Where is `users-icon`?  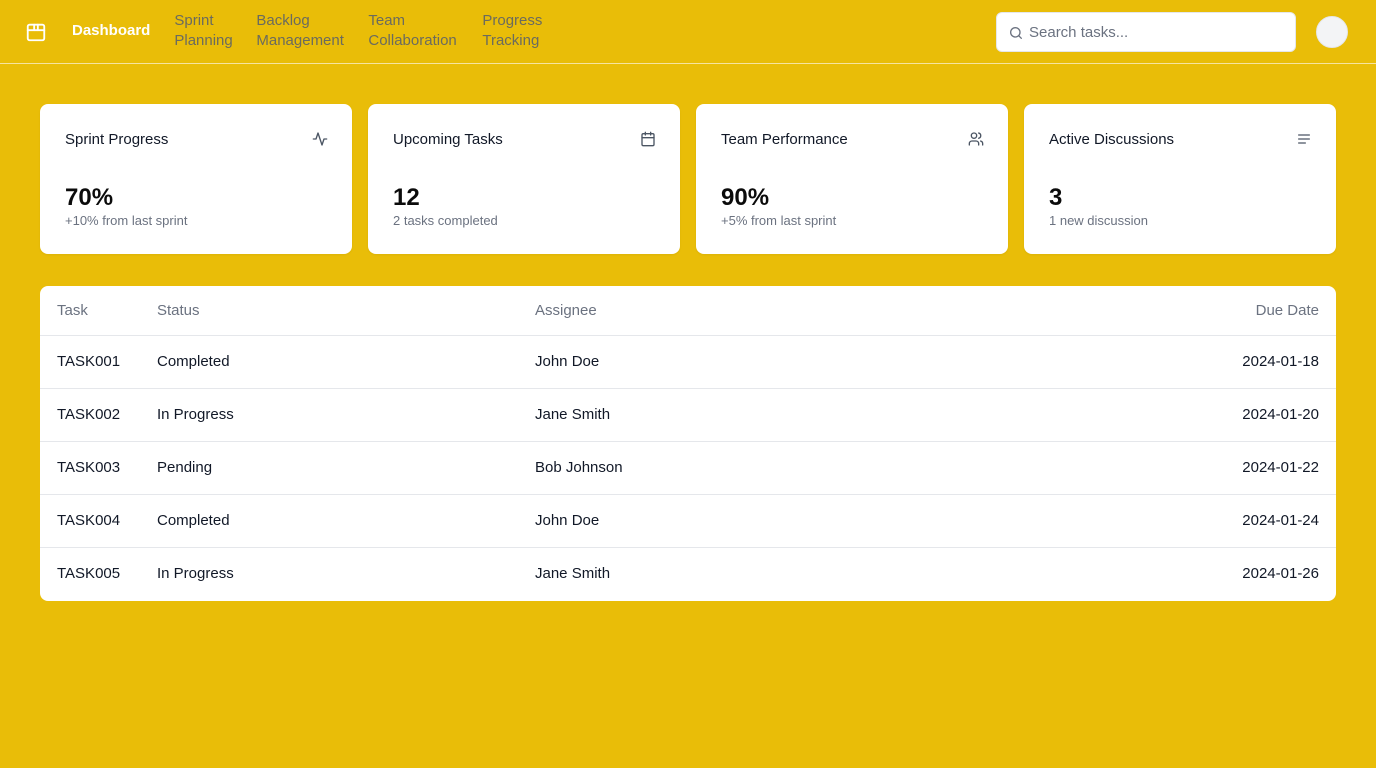
users-icon is located at coordinates (976, 139).